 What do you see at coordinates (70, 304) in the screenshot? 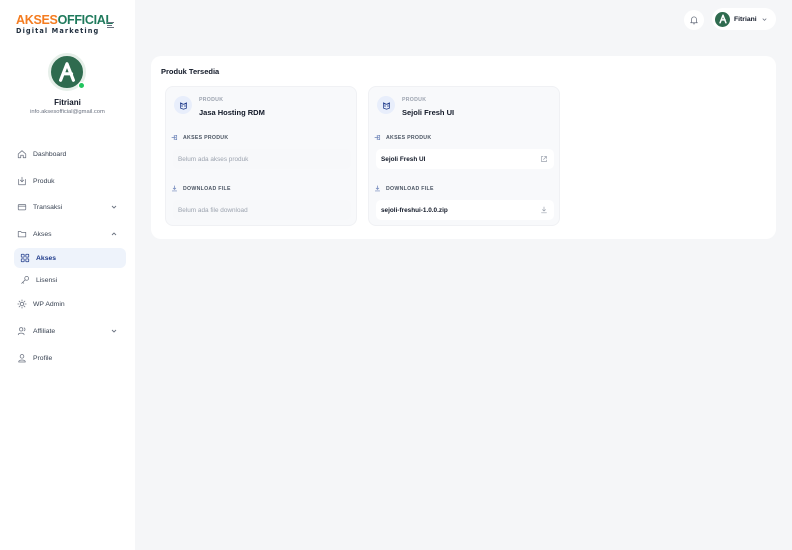
I see `sidebar-item-wp-admin: WP Admin` at bounding box center [70, 304].